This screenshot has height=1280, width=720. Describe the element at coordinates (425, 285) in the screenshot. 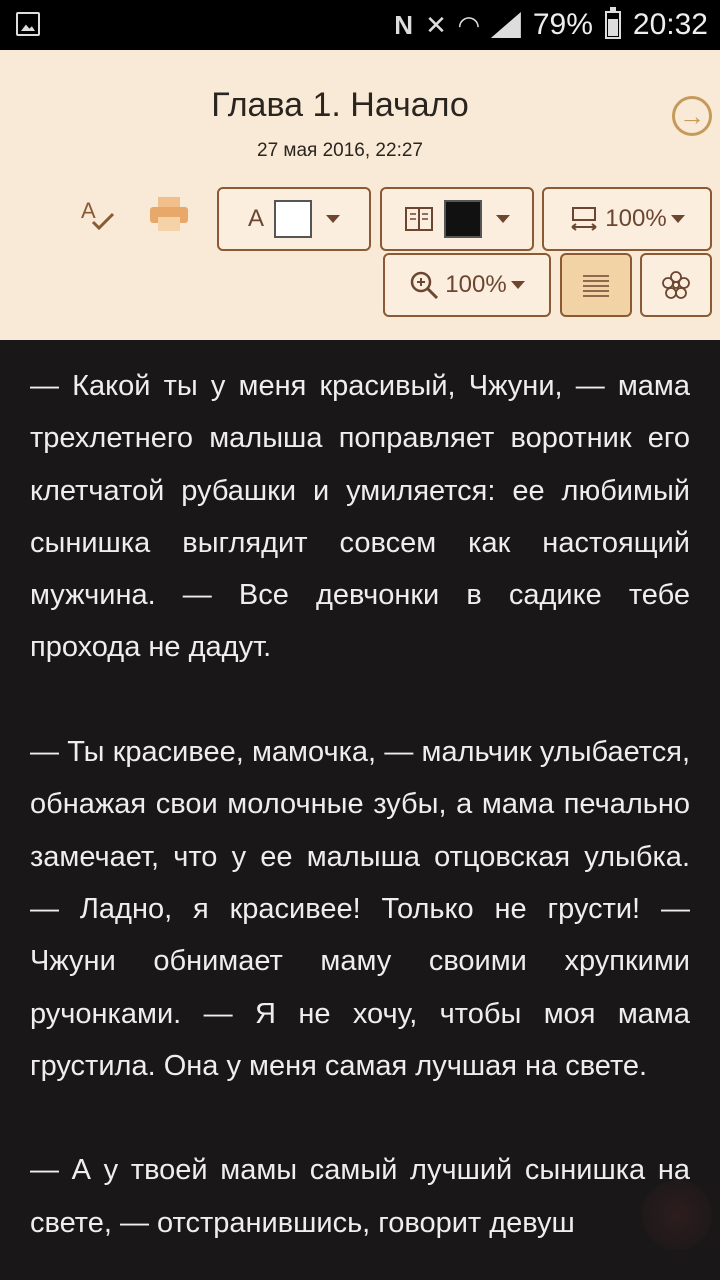

I see `zoom-in-icon` at that location.